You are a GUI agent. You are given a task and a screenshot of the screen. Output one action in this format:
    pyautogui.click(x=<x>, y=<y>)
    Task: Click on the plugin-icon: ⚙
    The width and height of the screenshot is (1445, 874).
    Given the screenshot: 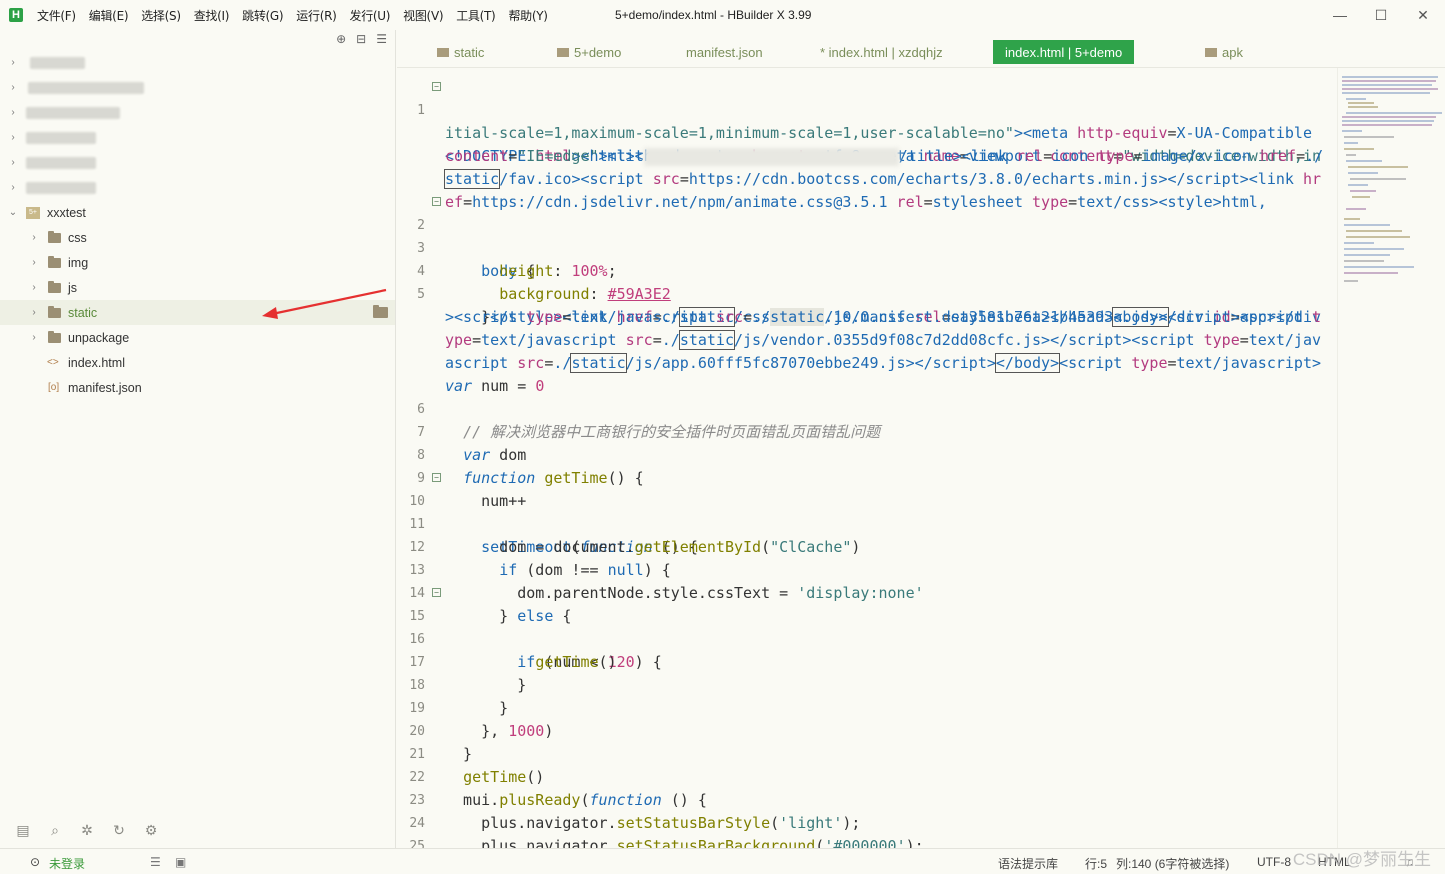 What is the action you would take?
    pyautogui.click(x=151, y=830)
    